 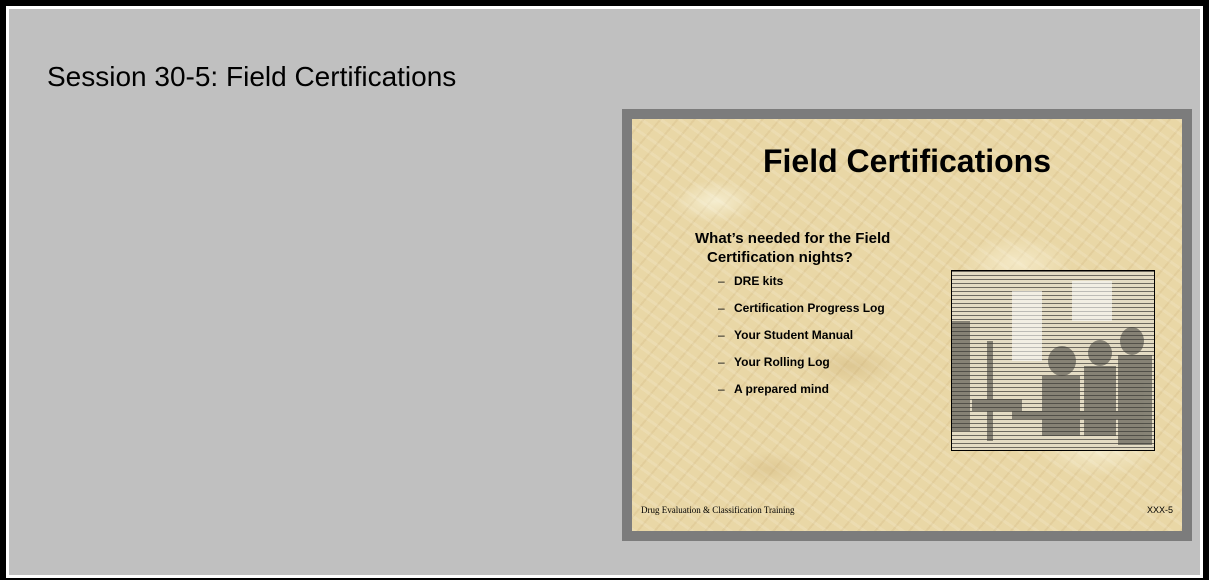 What do you see at coordinates (759, 281) in the screenshot?
I see `bullet-text: DRE kits` at bounding box center [759, 281].